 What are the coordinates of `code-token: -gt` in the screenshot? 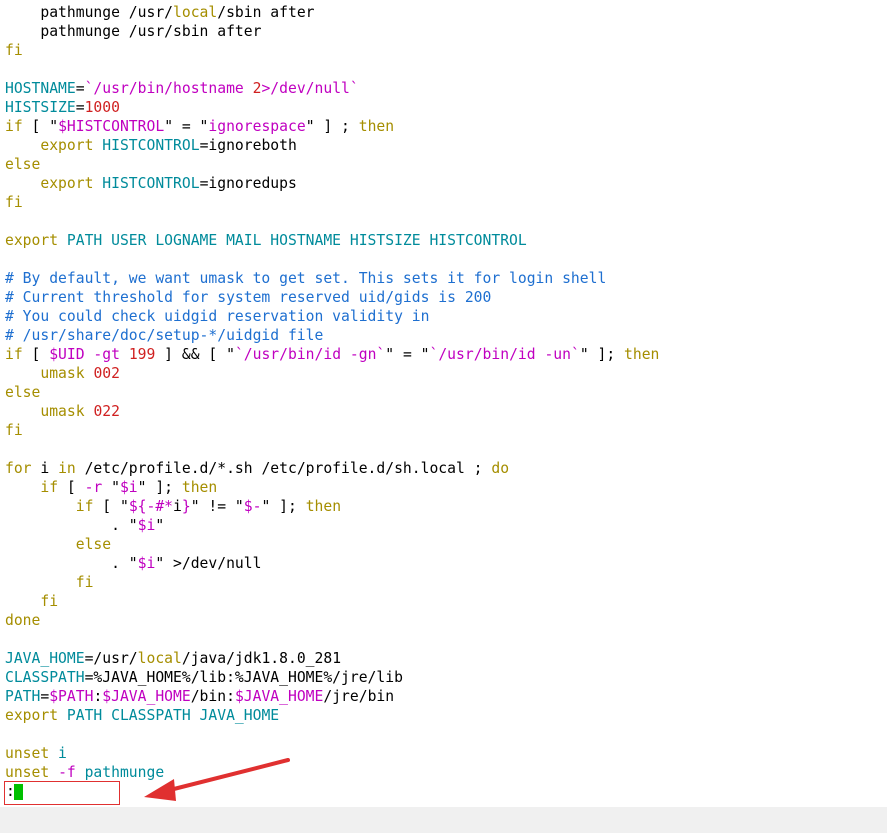 It's located at (106, 354).